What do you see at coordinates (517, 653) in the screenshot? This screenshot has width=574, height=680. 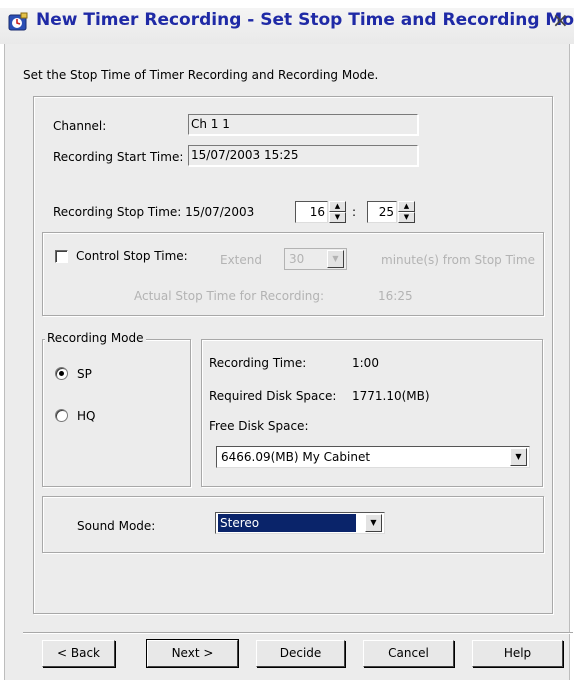 I see `help-button: Help` at bounding box center [517, 653].